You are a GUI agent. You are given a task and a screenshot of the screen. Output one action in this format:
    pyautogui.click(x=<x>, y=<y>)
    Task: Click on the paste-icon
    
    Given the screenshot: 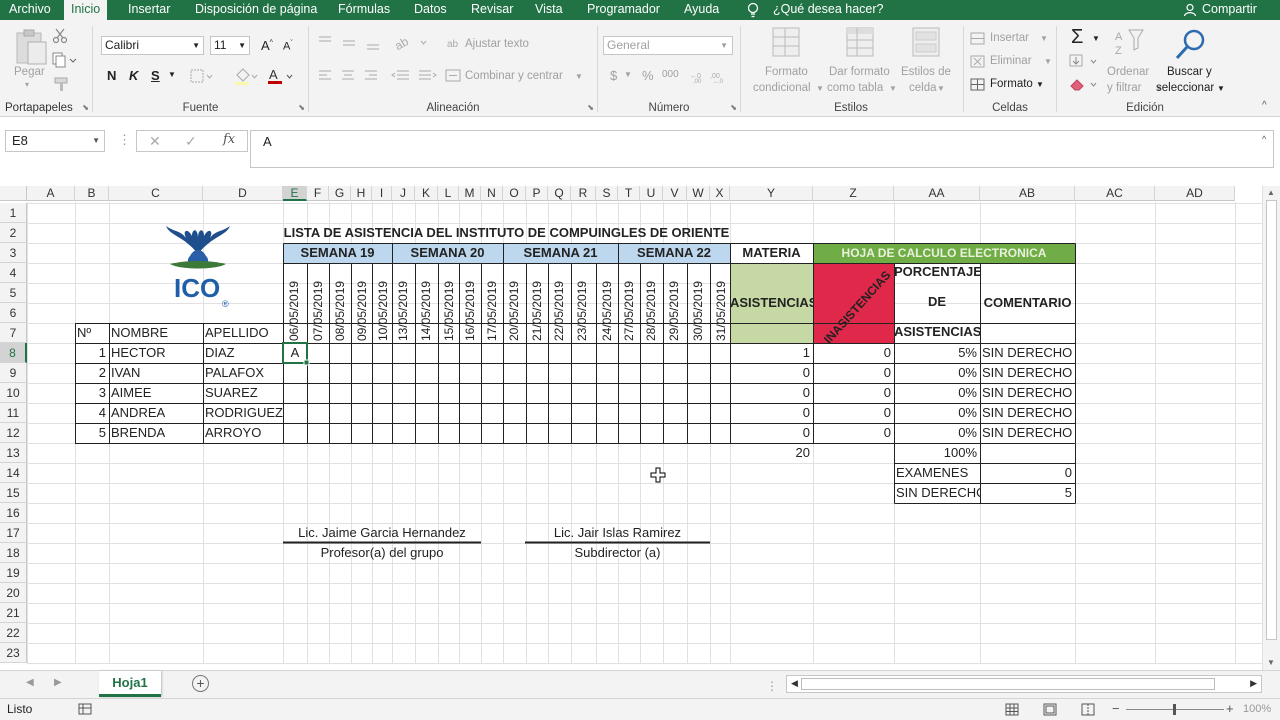 What is the action you would take?
    pyautogui.click(x=31, y=47)
    